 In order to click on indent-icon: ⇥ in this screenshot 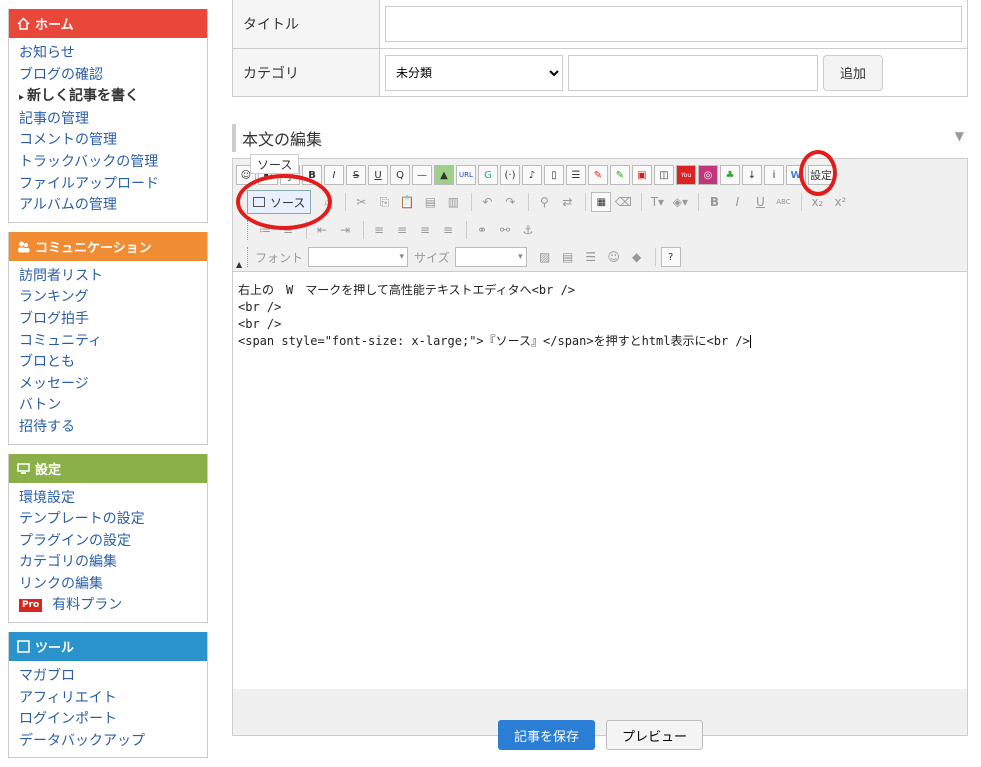, I will do `click(345, 230)`.